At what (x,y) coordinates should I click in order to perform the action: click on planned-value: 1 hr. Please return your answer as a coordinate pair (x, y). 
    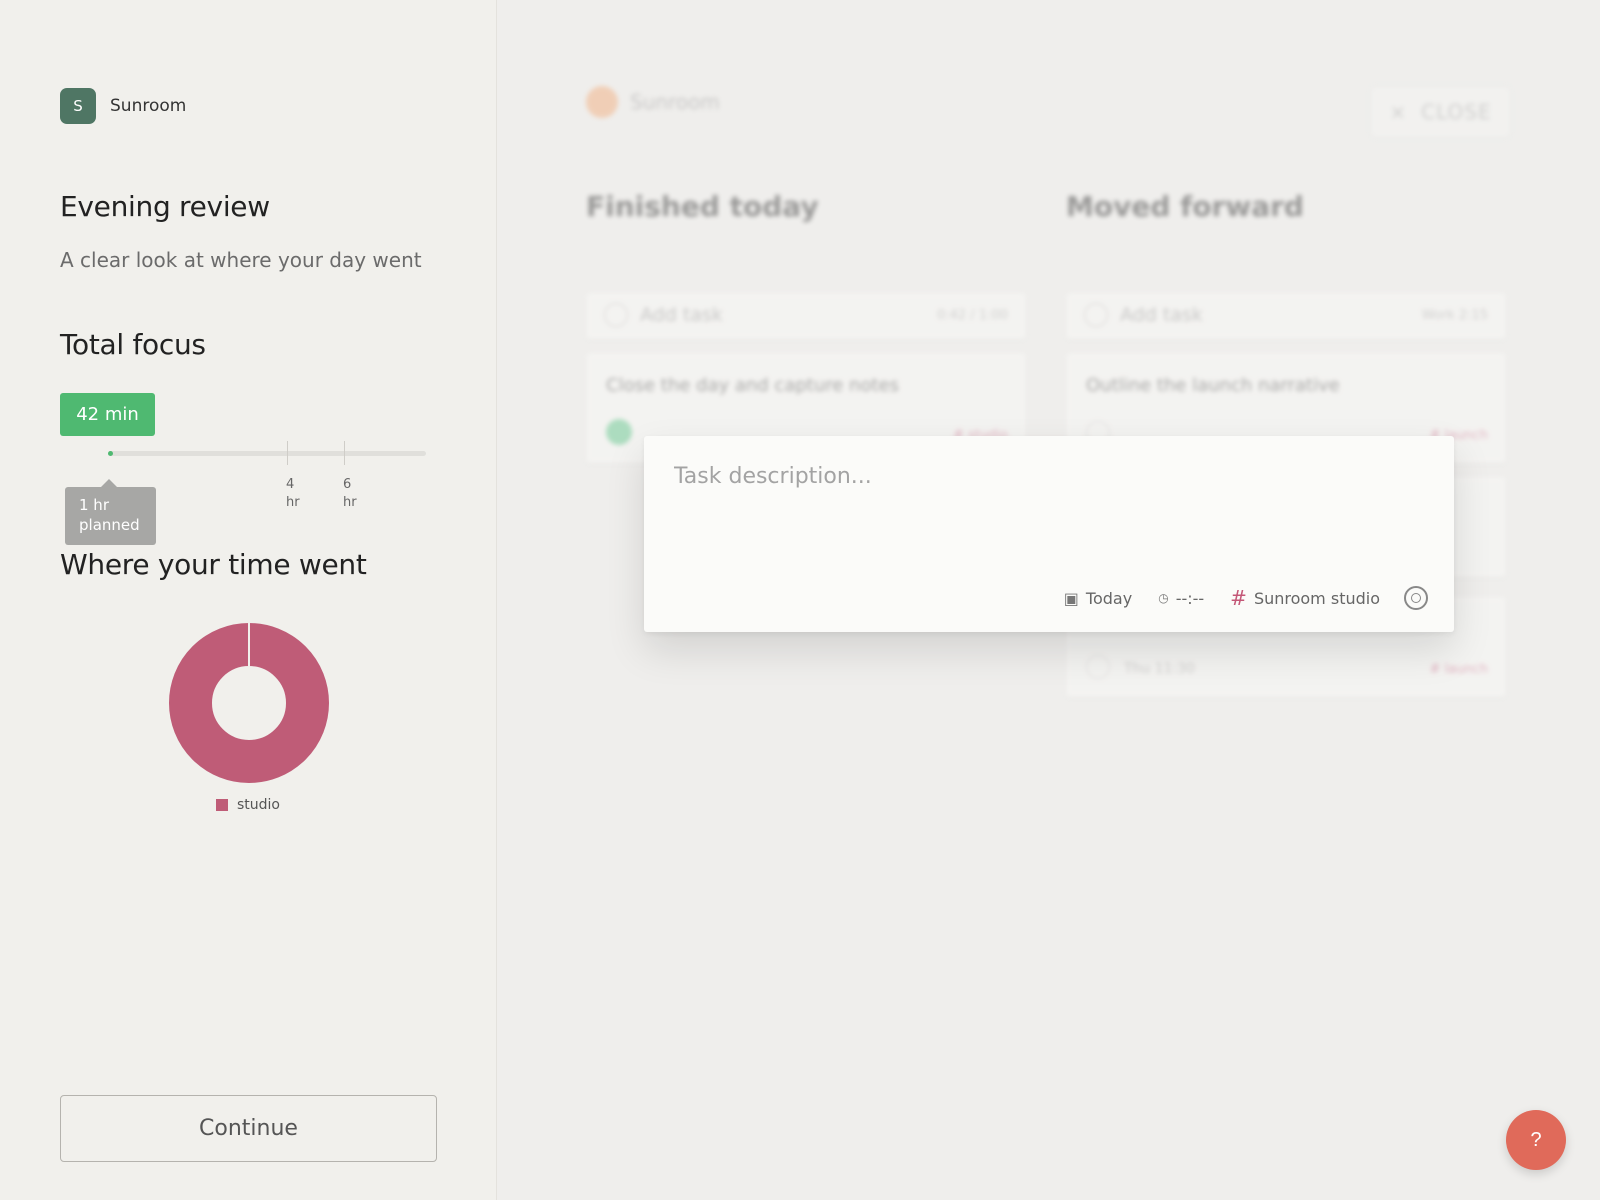
    Looking at the image, I should click on (94, 505).